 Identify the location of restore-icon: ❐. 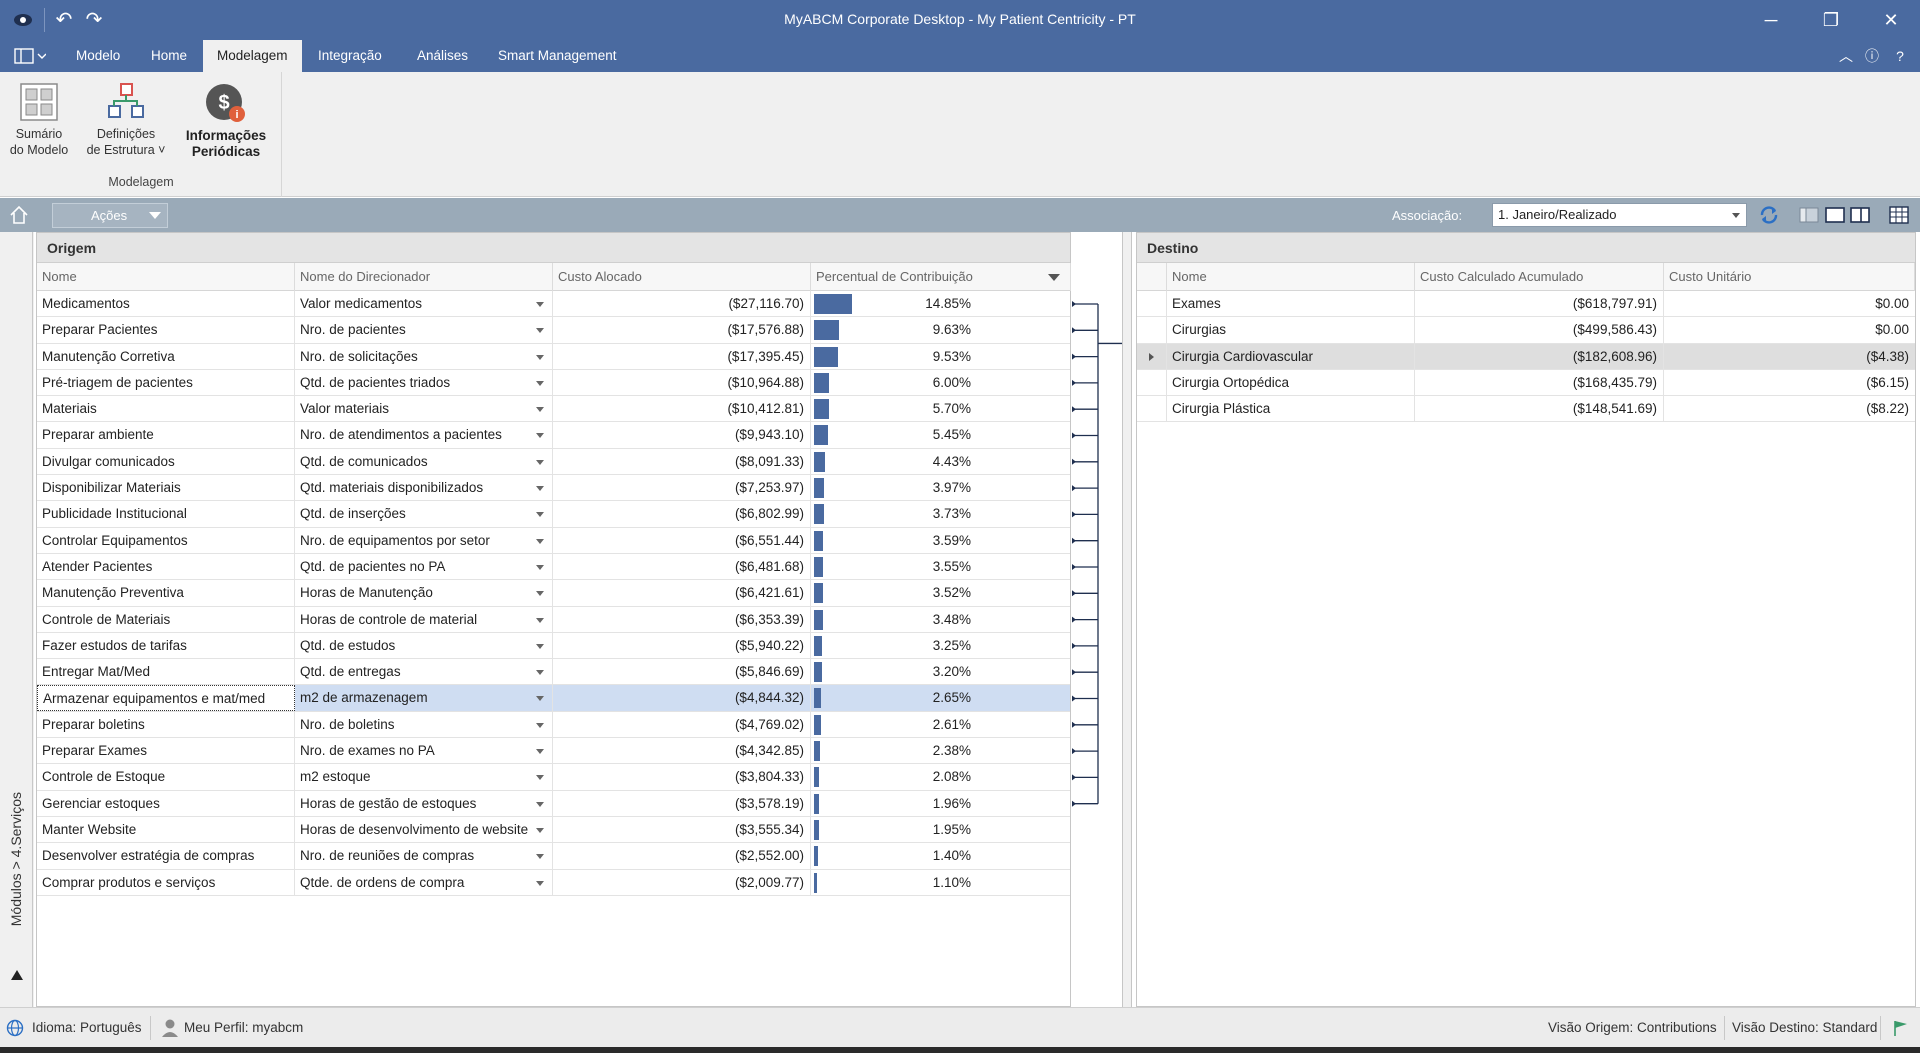
(1831, 20).